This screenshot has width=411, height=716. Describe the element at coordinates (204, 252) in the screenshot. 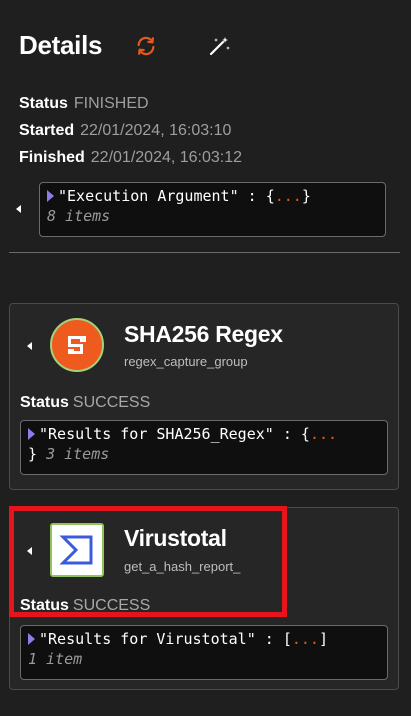

I see `divider` at that location.